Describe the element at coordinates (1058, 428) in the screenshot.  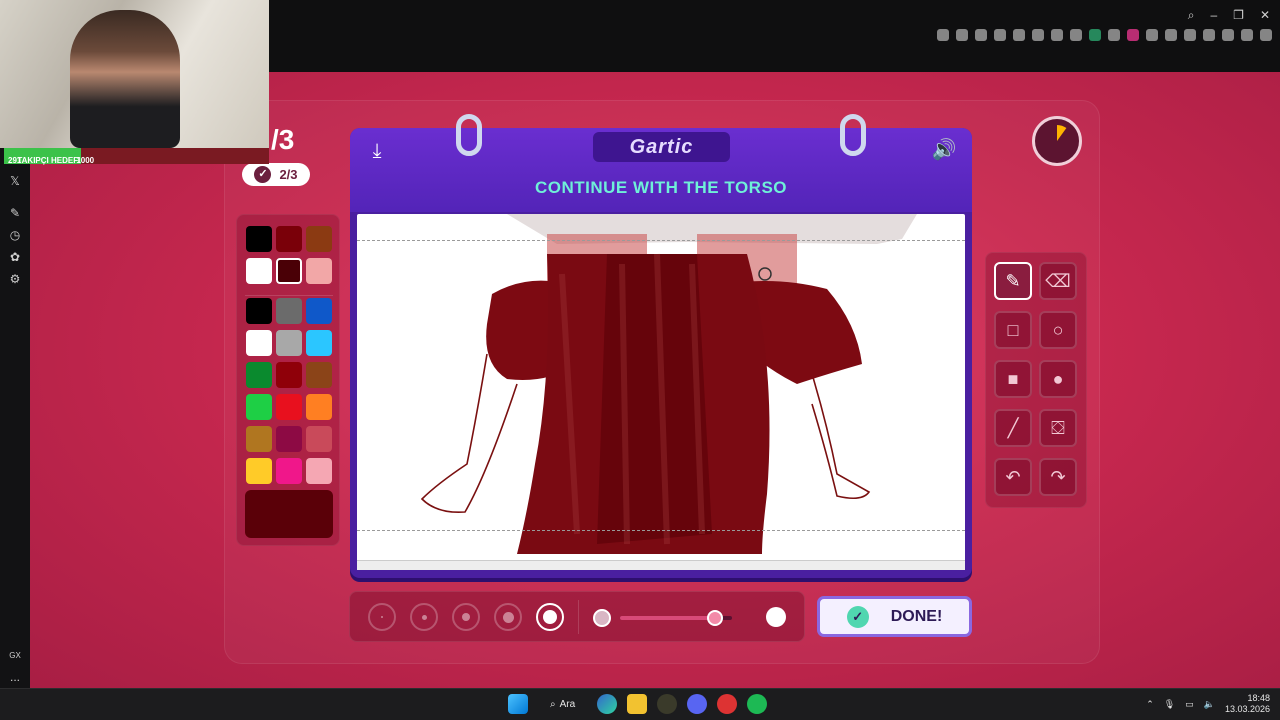
I see `fill-bucket-tool-button: ⛋` at that location.